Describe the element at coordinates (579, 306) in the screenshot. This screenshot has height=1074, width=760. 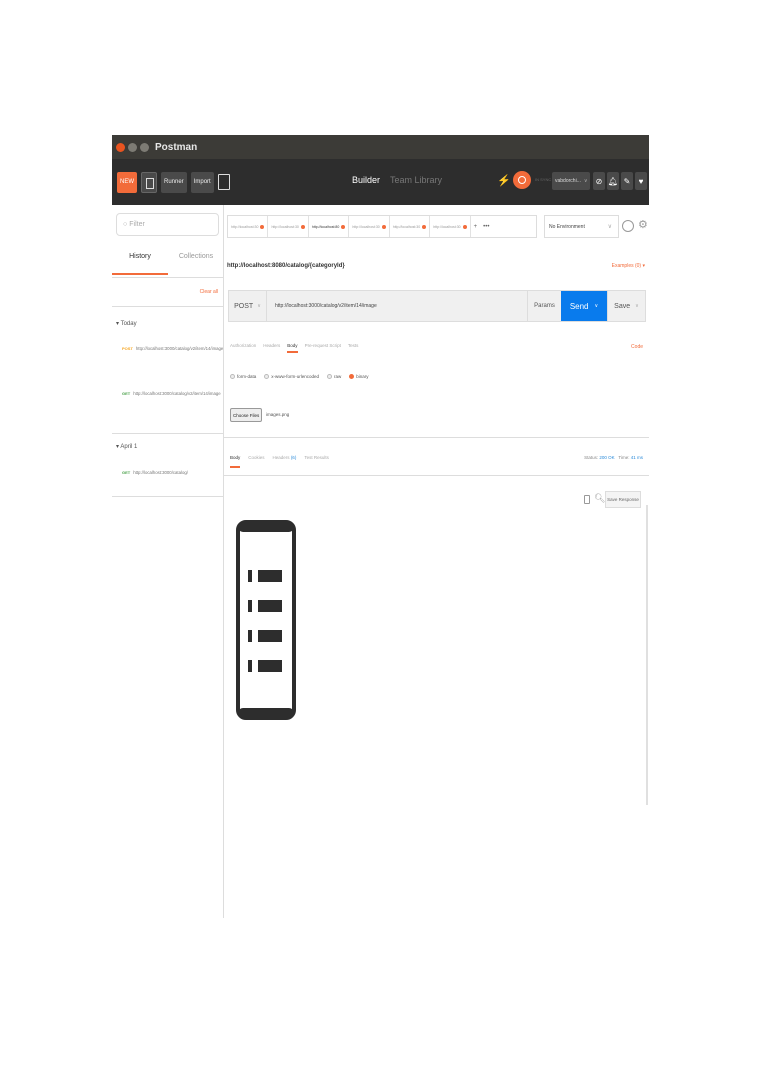
I see `send-label: Send` at that location.